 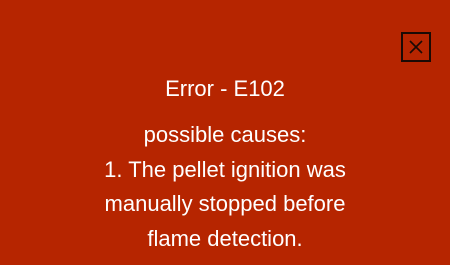 I want to click on causes-heading: possible causes:, so click(x=225, y=134).